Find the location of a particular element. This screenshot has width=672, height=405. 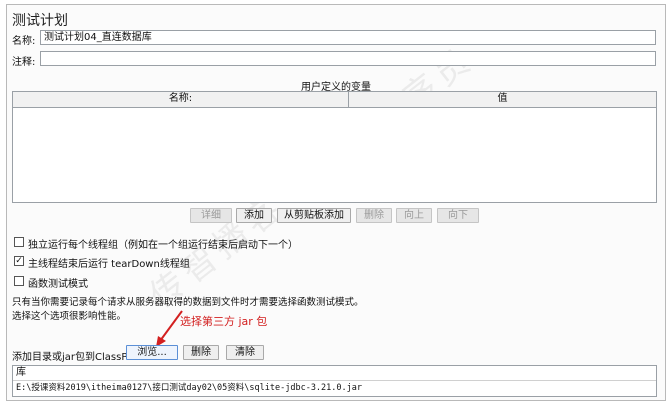

delete-button: 删除 is located at coordinates (374, 215).